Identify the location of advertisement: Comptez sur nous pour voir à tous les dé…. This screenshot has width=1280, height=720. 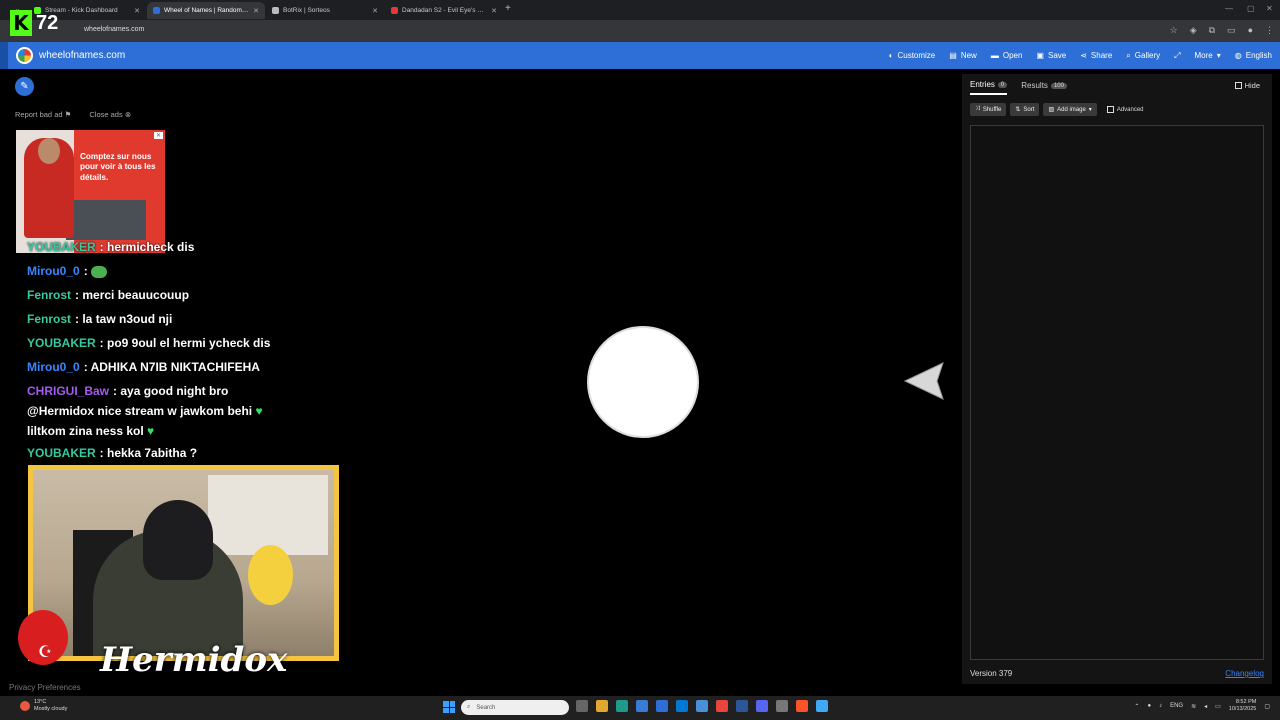
(90, 191).